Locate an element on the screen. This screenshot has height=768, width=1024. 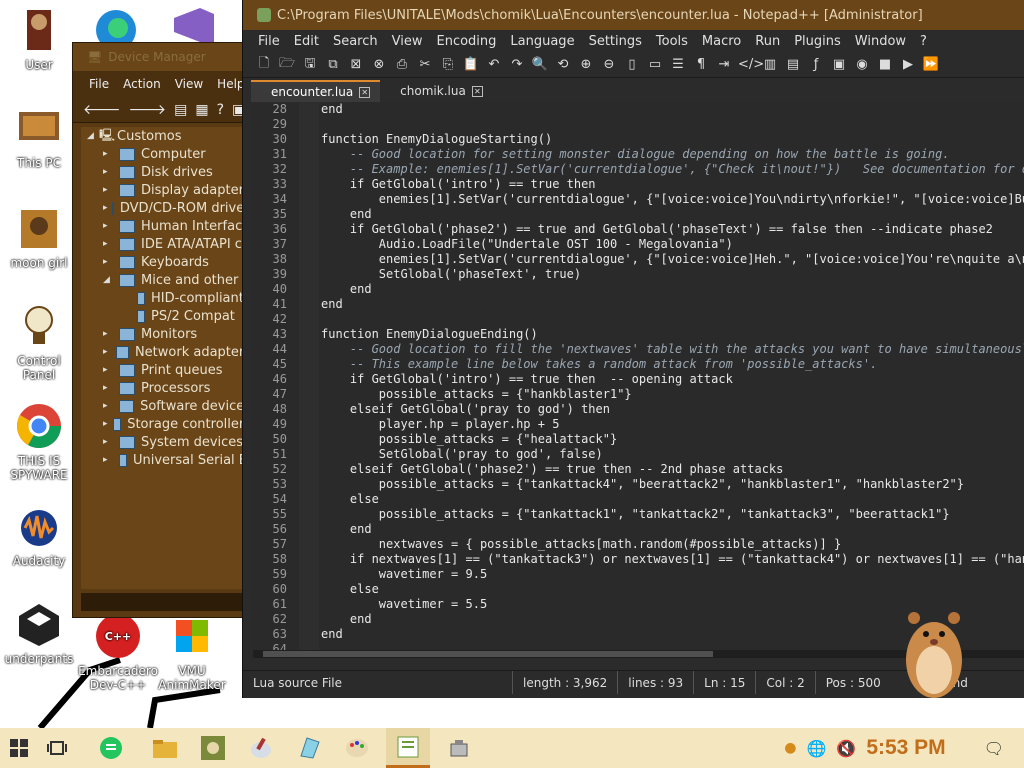
taskbar-app-file-explorer is located at coordinates (165, 748).